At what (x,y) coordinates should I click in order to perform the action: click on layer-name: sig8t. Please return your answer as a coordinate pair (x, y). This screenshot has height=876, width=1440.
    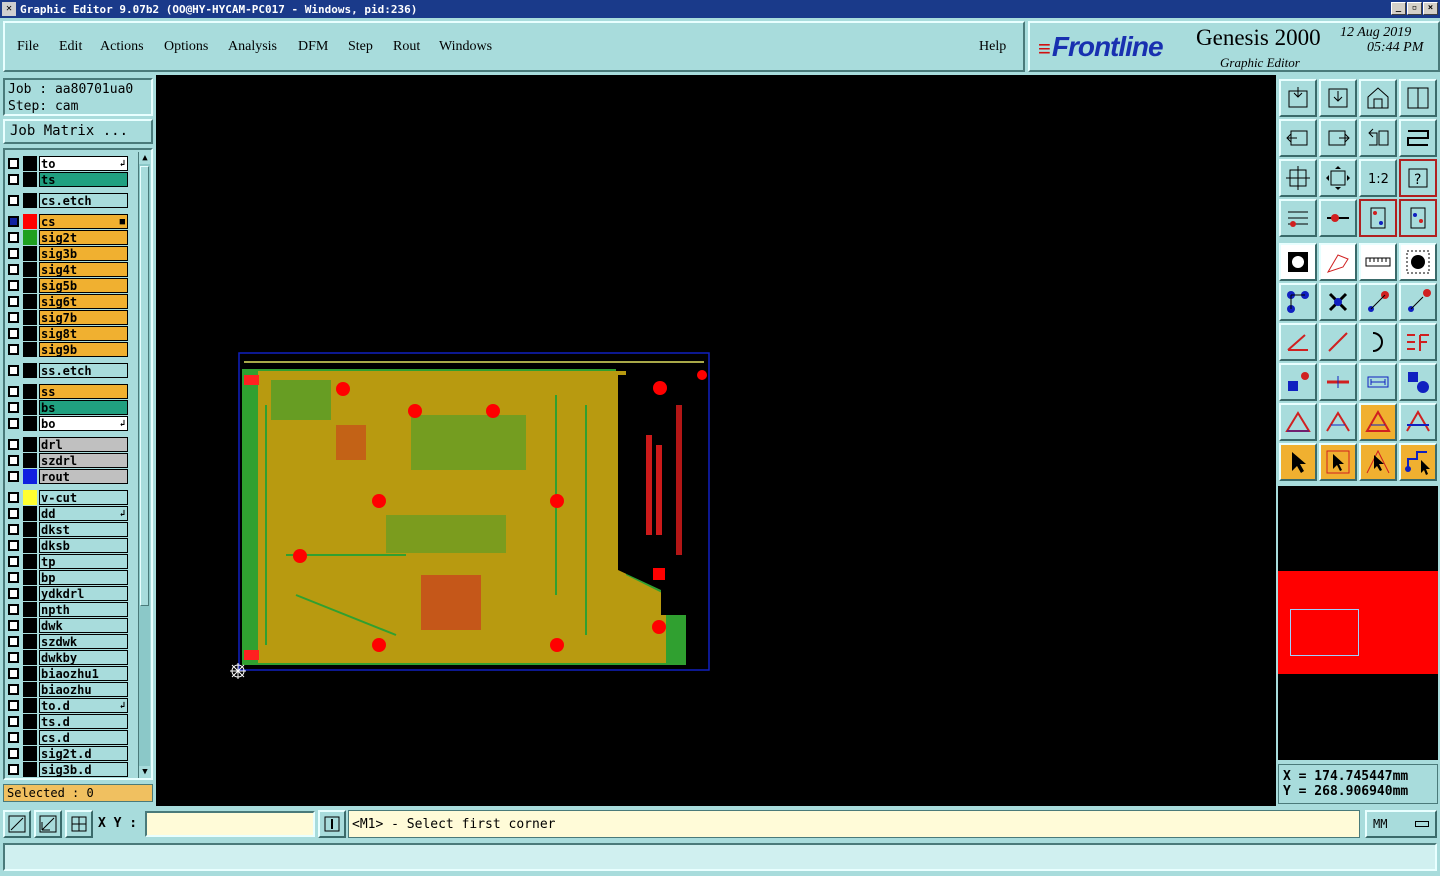
    Looking at the image, I should click on (83, 333).